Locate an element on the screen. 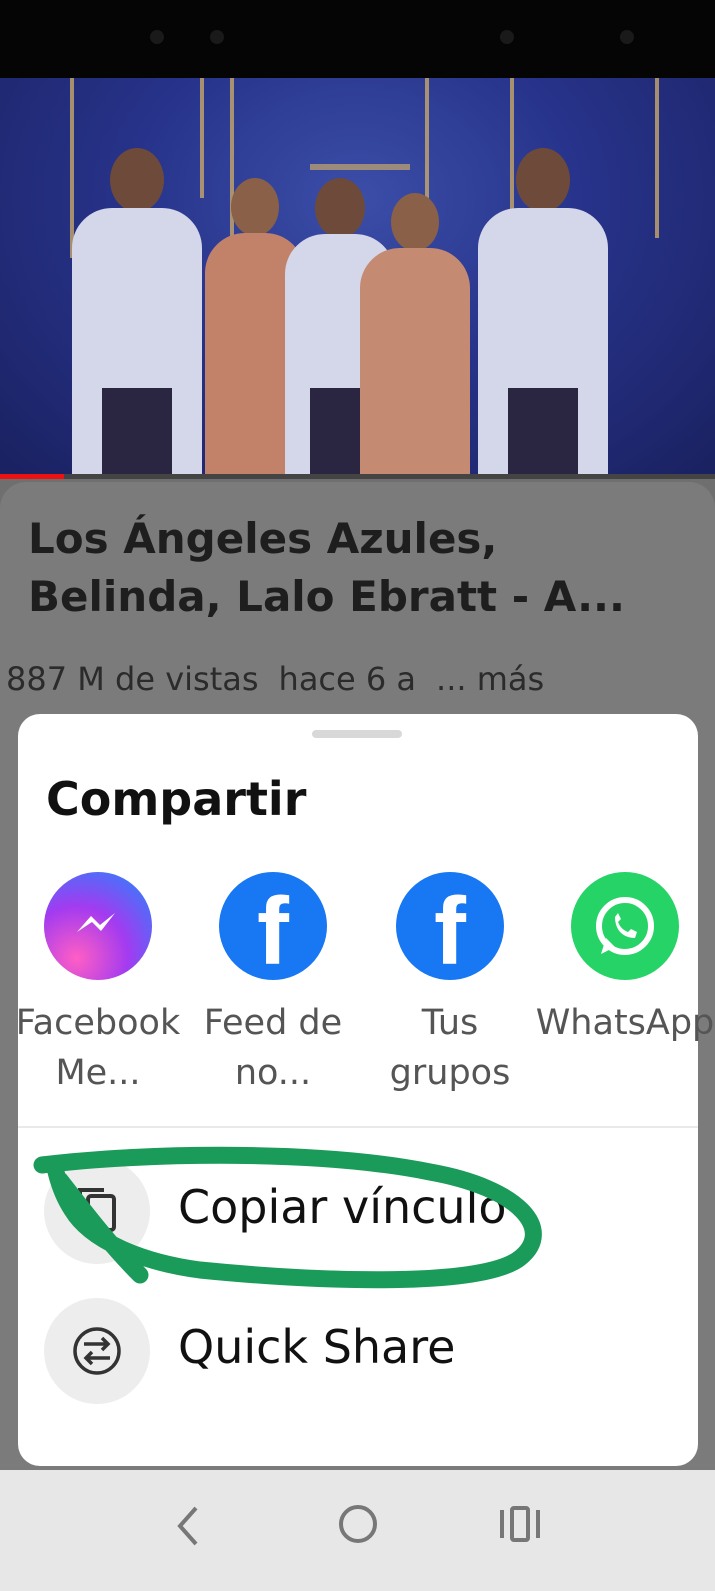 The width and height of the screenshot is (715, 1591). copy-link-button: Copiar vínculo is located at coordinates (359, 1213).